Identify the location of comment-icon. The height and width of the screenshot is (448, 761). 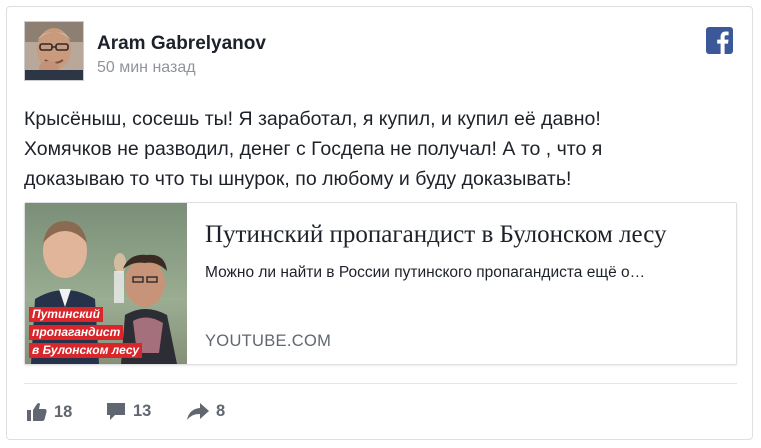
(116, 411).